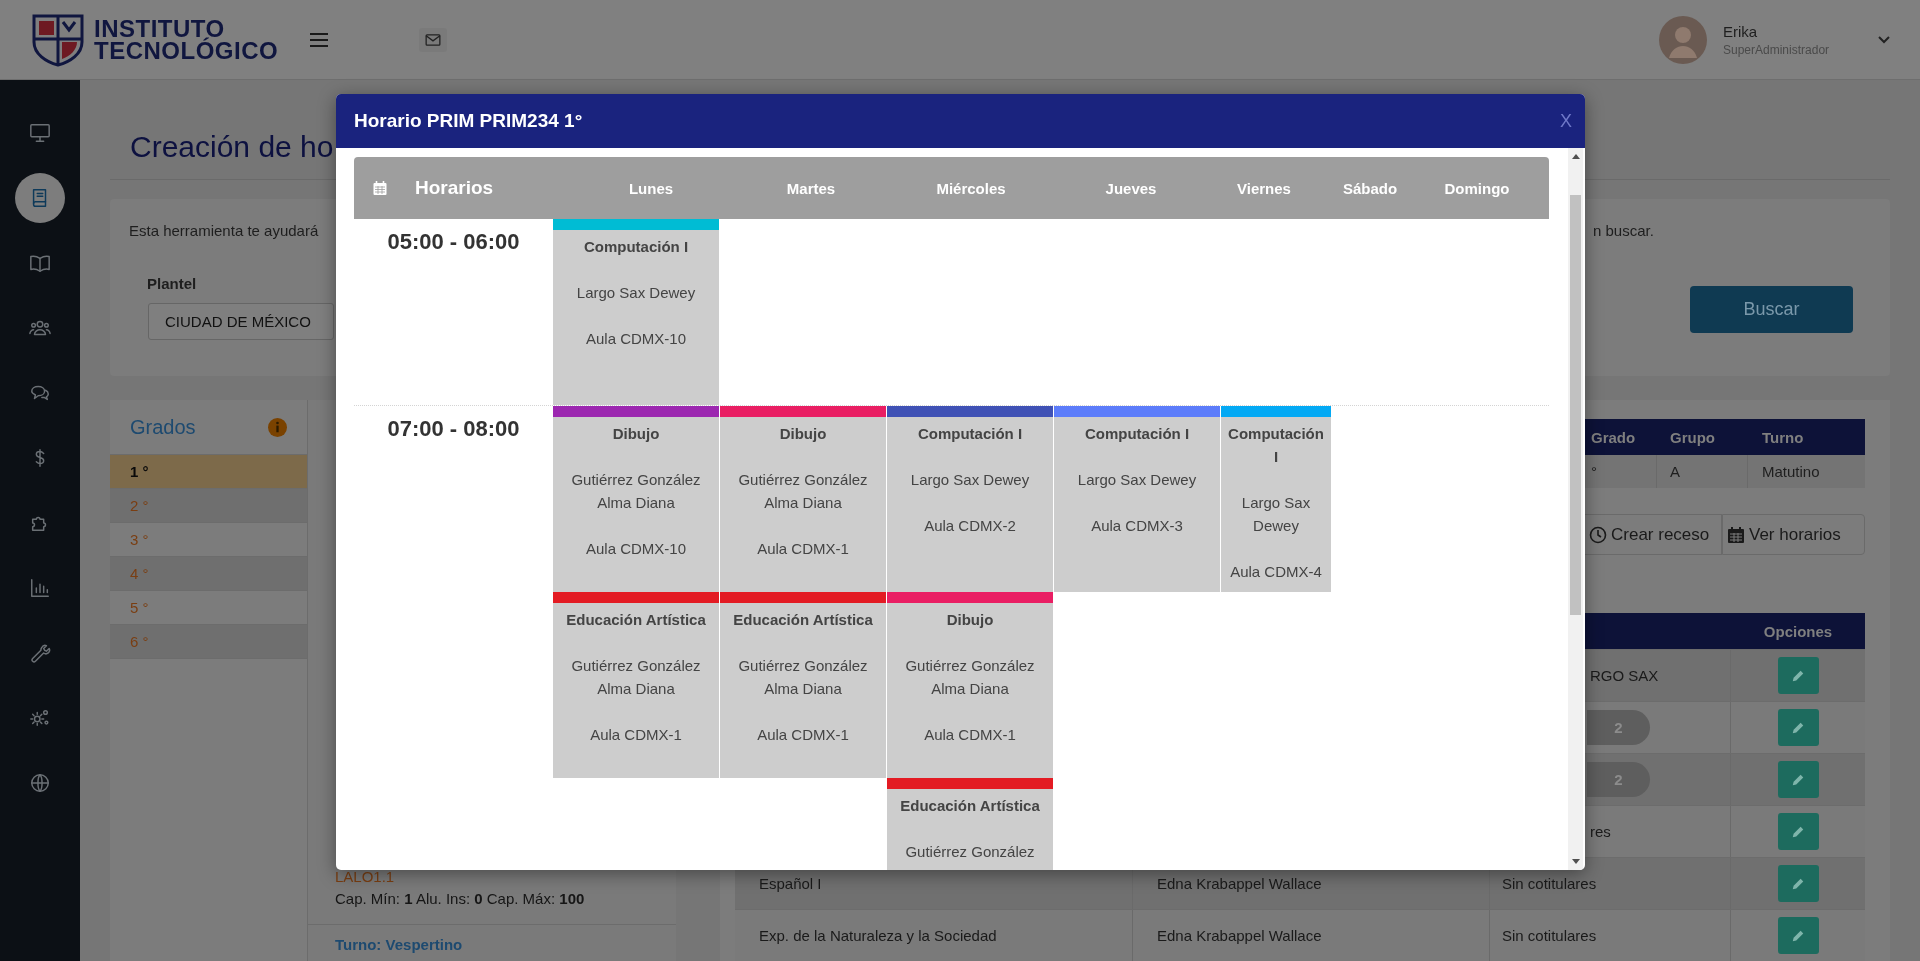 Image resolution: width=1920 pixels, height=961 pixels. Describe the element at coordinates (651, 188) in the screenshot. I see `day-header: Lunes` at that location.